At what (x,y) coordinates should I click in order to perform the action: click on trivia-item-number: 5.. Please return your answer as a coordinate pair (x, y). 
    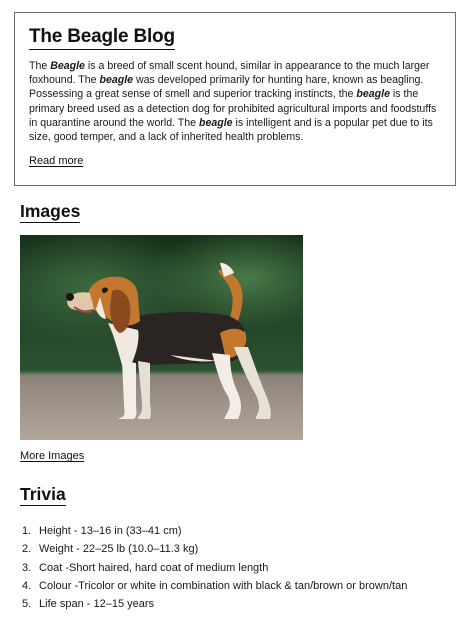
    Looking at the image, I should click on (27, 604).